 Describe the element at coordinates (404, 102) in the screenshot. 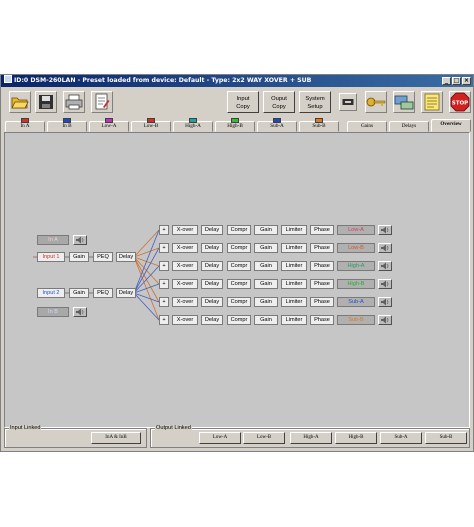

I see `device-network-icon` at that location.